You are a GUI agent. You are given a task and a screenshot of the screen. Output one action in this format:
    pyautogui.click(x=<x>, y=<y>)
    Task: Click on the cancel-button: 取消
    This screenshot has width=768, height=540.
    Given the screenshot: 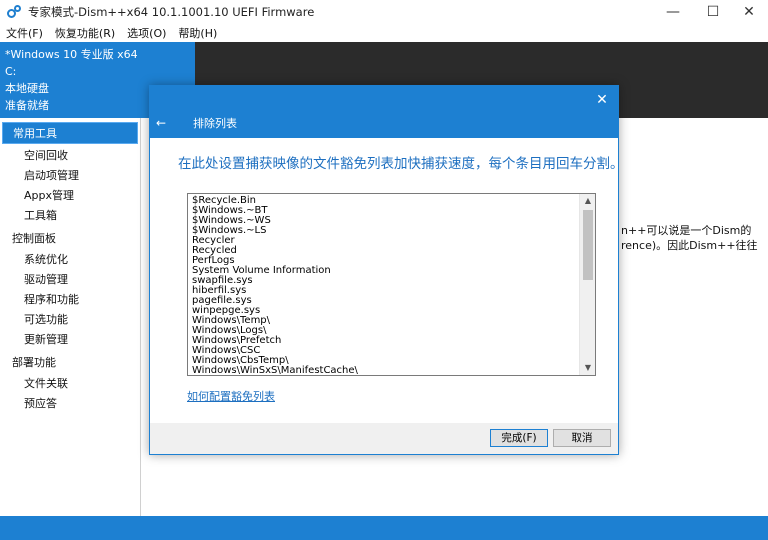 What is the action you would take?
    pyautogui.click(x=582, y=438)
    